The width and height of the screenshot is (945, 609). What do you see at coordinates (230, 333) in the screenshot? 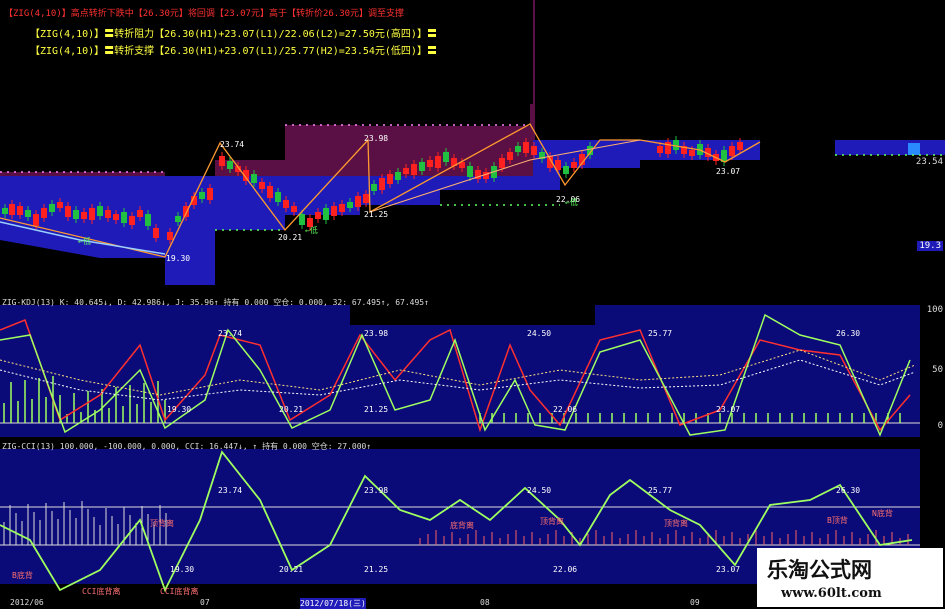
I see `kdj-label: 23.74` at bounding box center [230, 333].